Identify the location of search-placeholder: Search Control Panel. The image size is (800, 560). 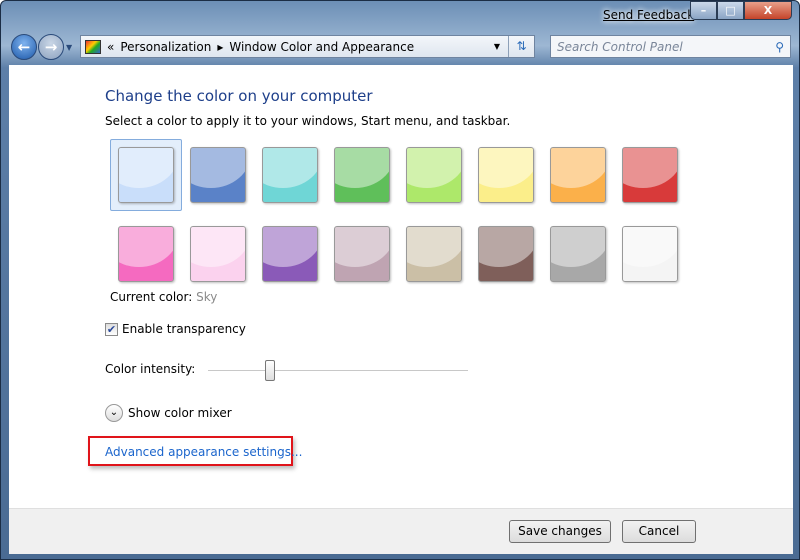
(620, 46).